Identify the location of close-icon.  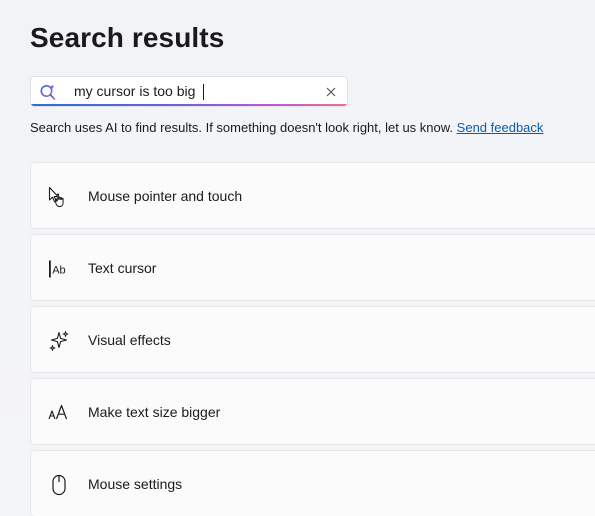
(331, 92).